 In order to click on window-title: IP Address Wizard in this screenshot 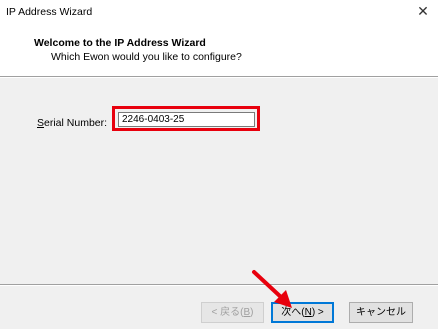, I will do `click(49, 12)`.